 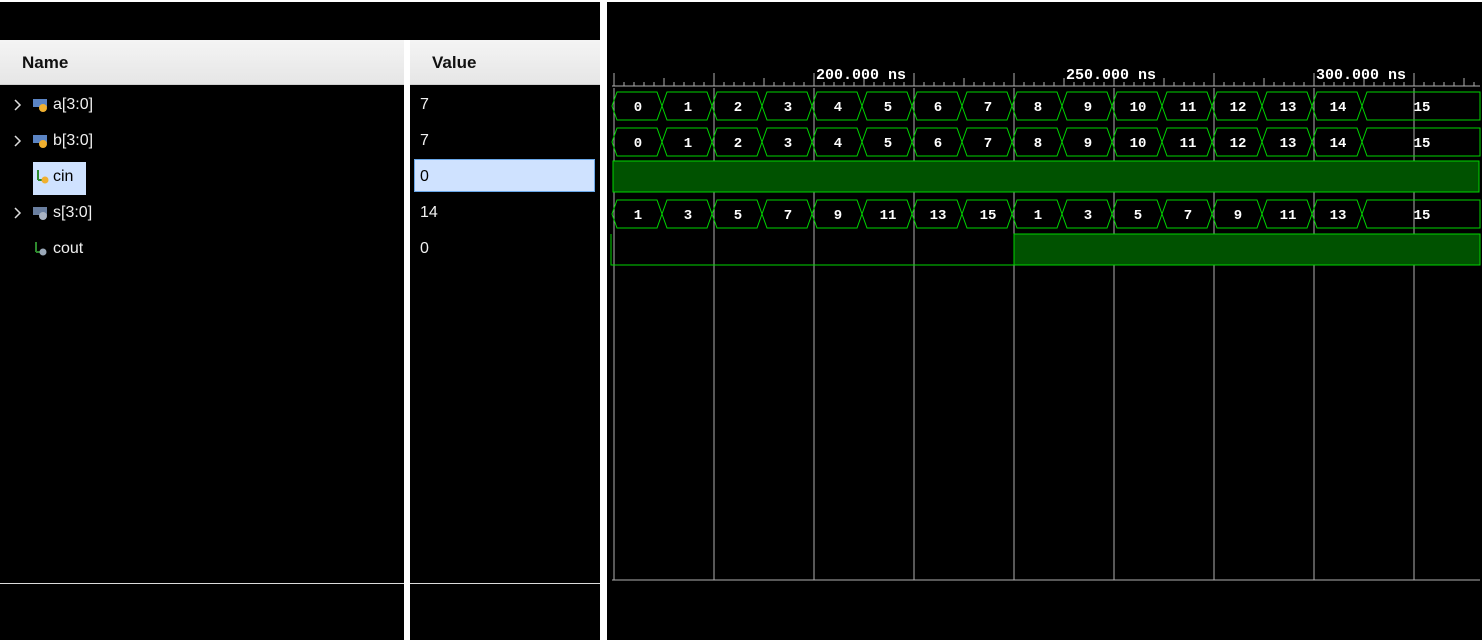 I want to click on signal-value-a: 7, so click(x=424, y=104).